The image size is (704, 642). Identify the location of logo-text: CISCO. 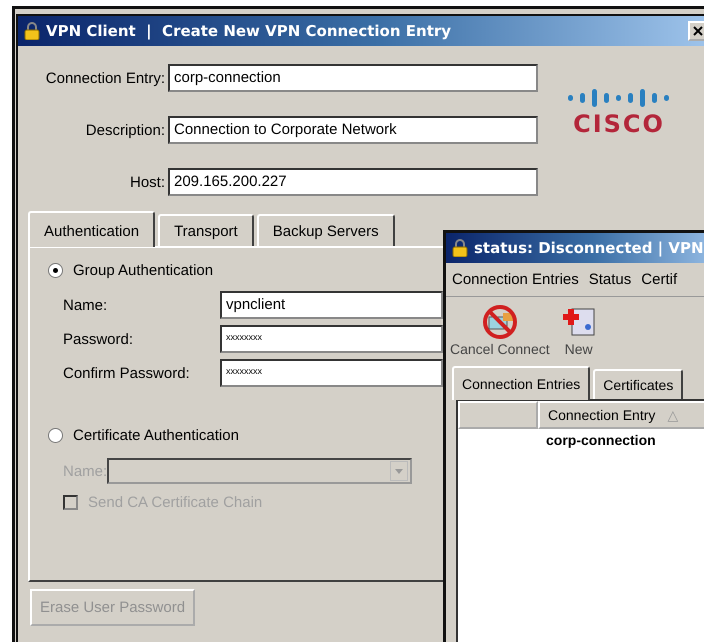
(619, 124).